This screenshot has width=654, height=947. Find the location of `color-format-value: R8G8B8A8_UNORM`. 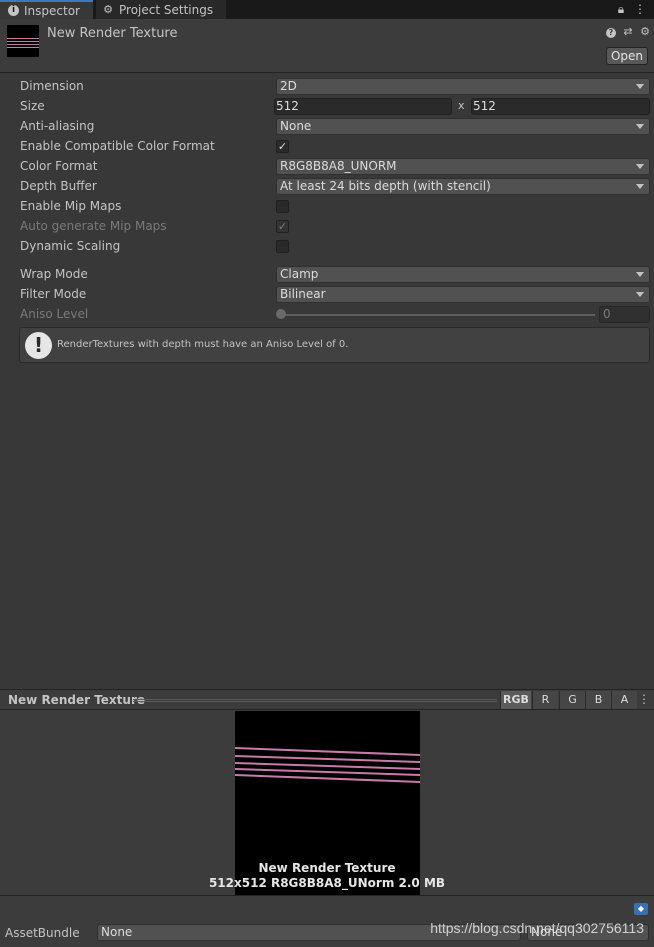

color-format-value: R8G8B8A8_UNORM is located at coordinates (338, 166).